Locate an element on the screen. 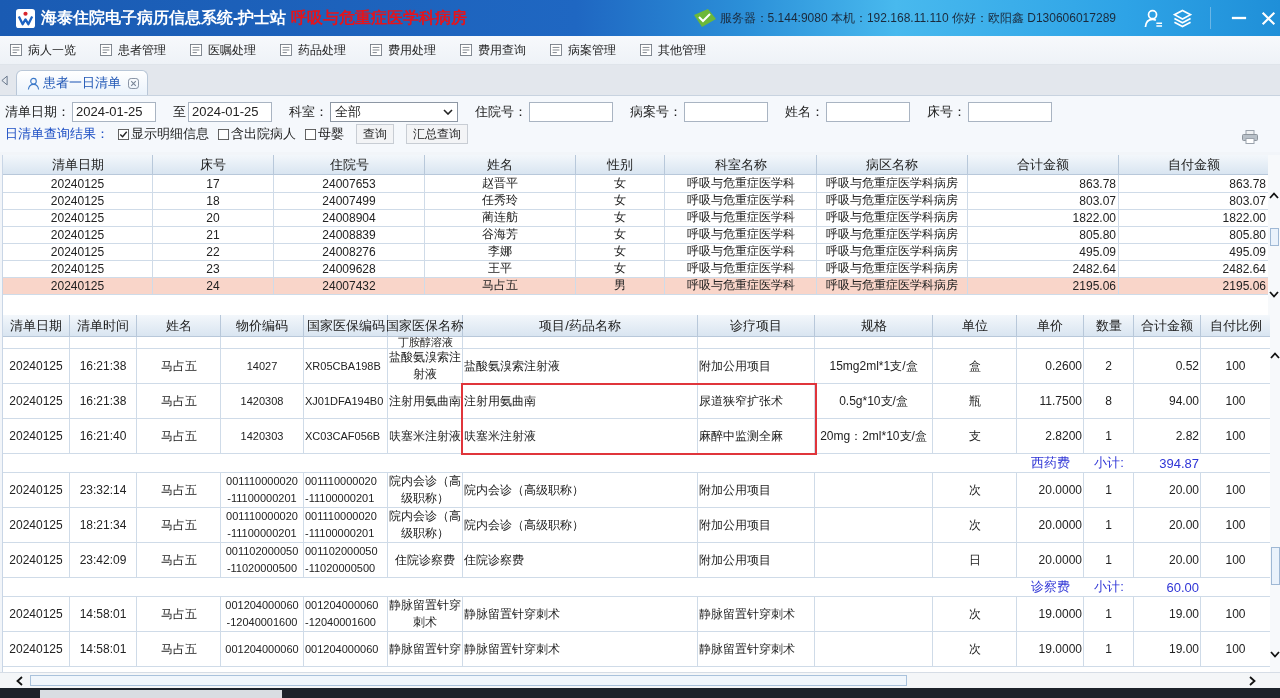  table-cell: 2 is located at coordinates (1109, 366).